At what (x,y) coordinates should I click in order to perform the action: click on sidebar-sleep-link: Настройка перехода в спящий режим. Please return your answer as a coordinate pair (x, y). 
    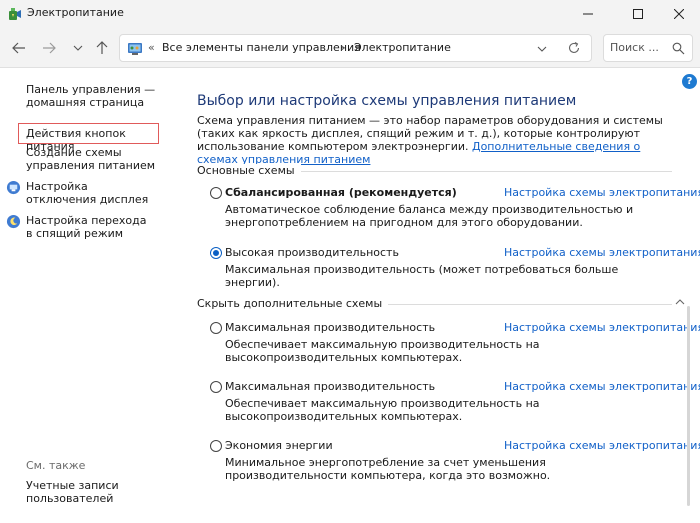
    Looking at the image, I should click on (91, 227).